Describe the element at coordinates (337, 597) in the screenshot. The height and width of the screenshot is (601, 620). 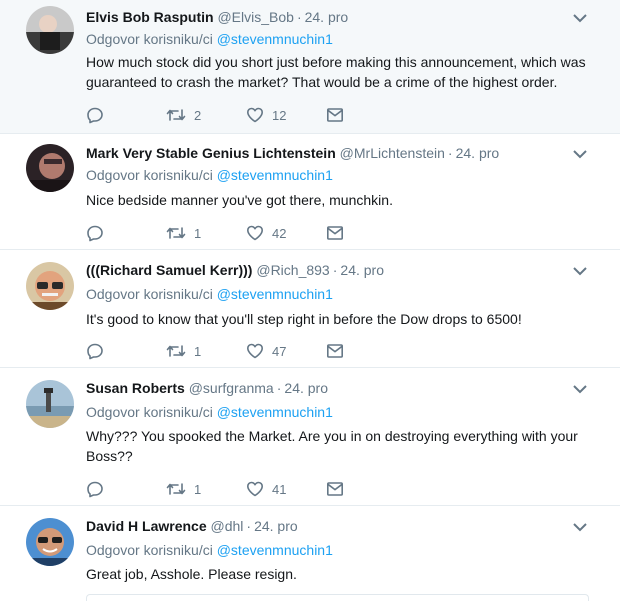
I see `quoted-tweet-card` at that location.